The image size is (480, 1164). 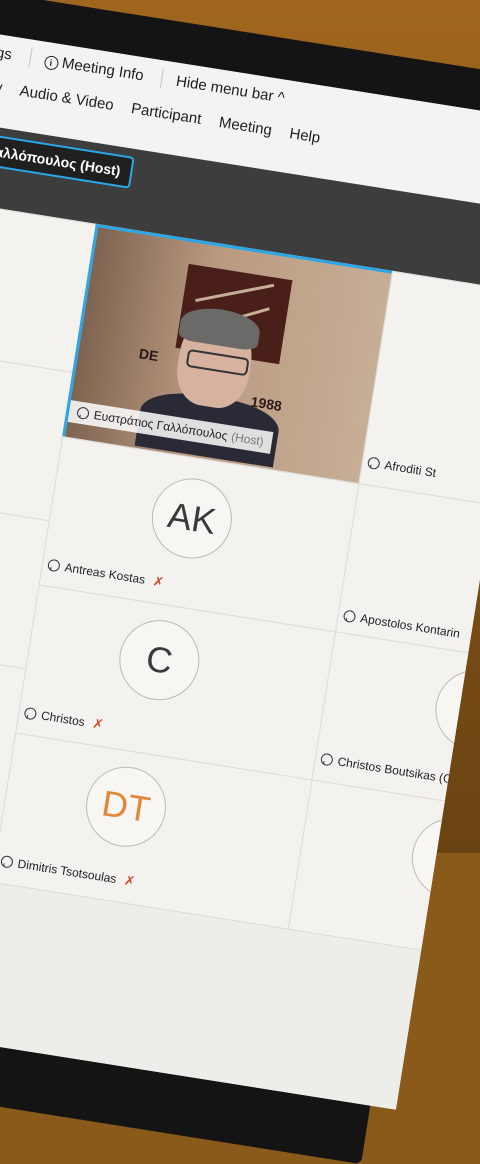 I want to click on meeting-info-button: i Meeting Info, so click(x=94, y=67).